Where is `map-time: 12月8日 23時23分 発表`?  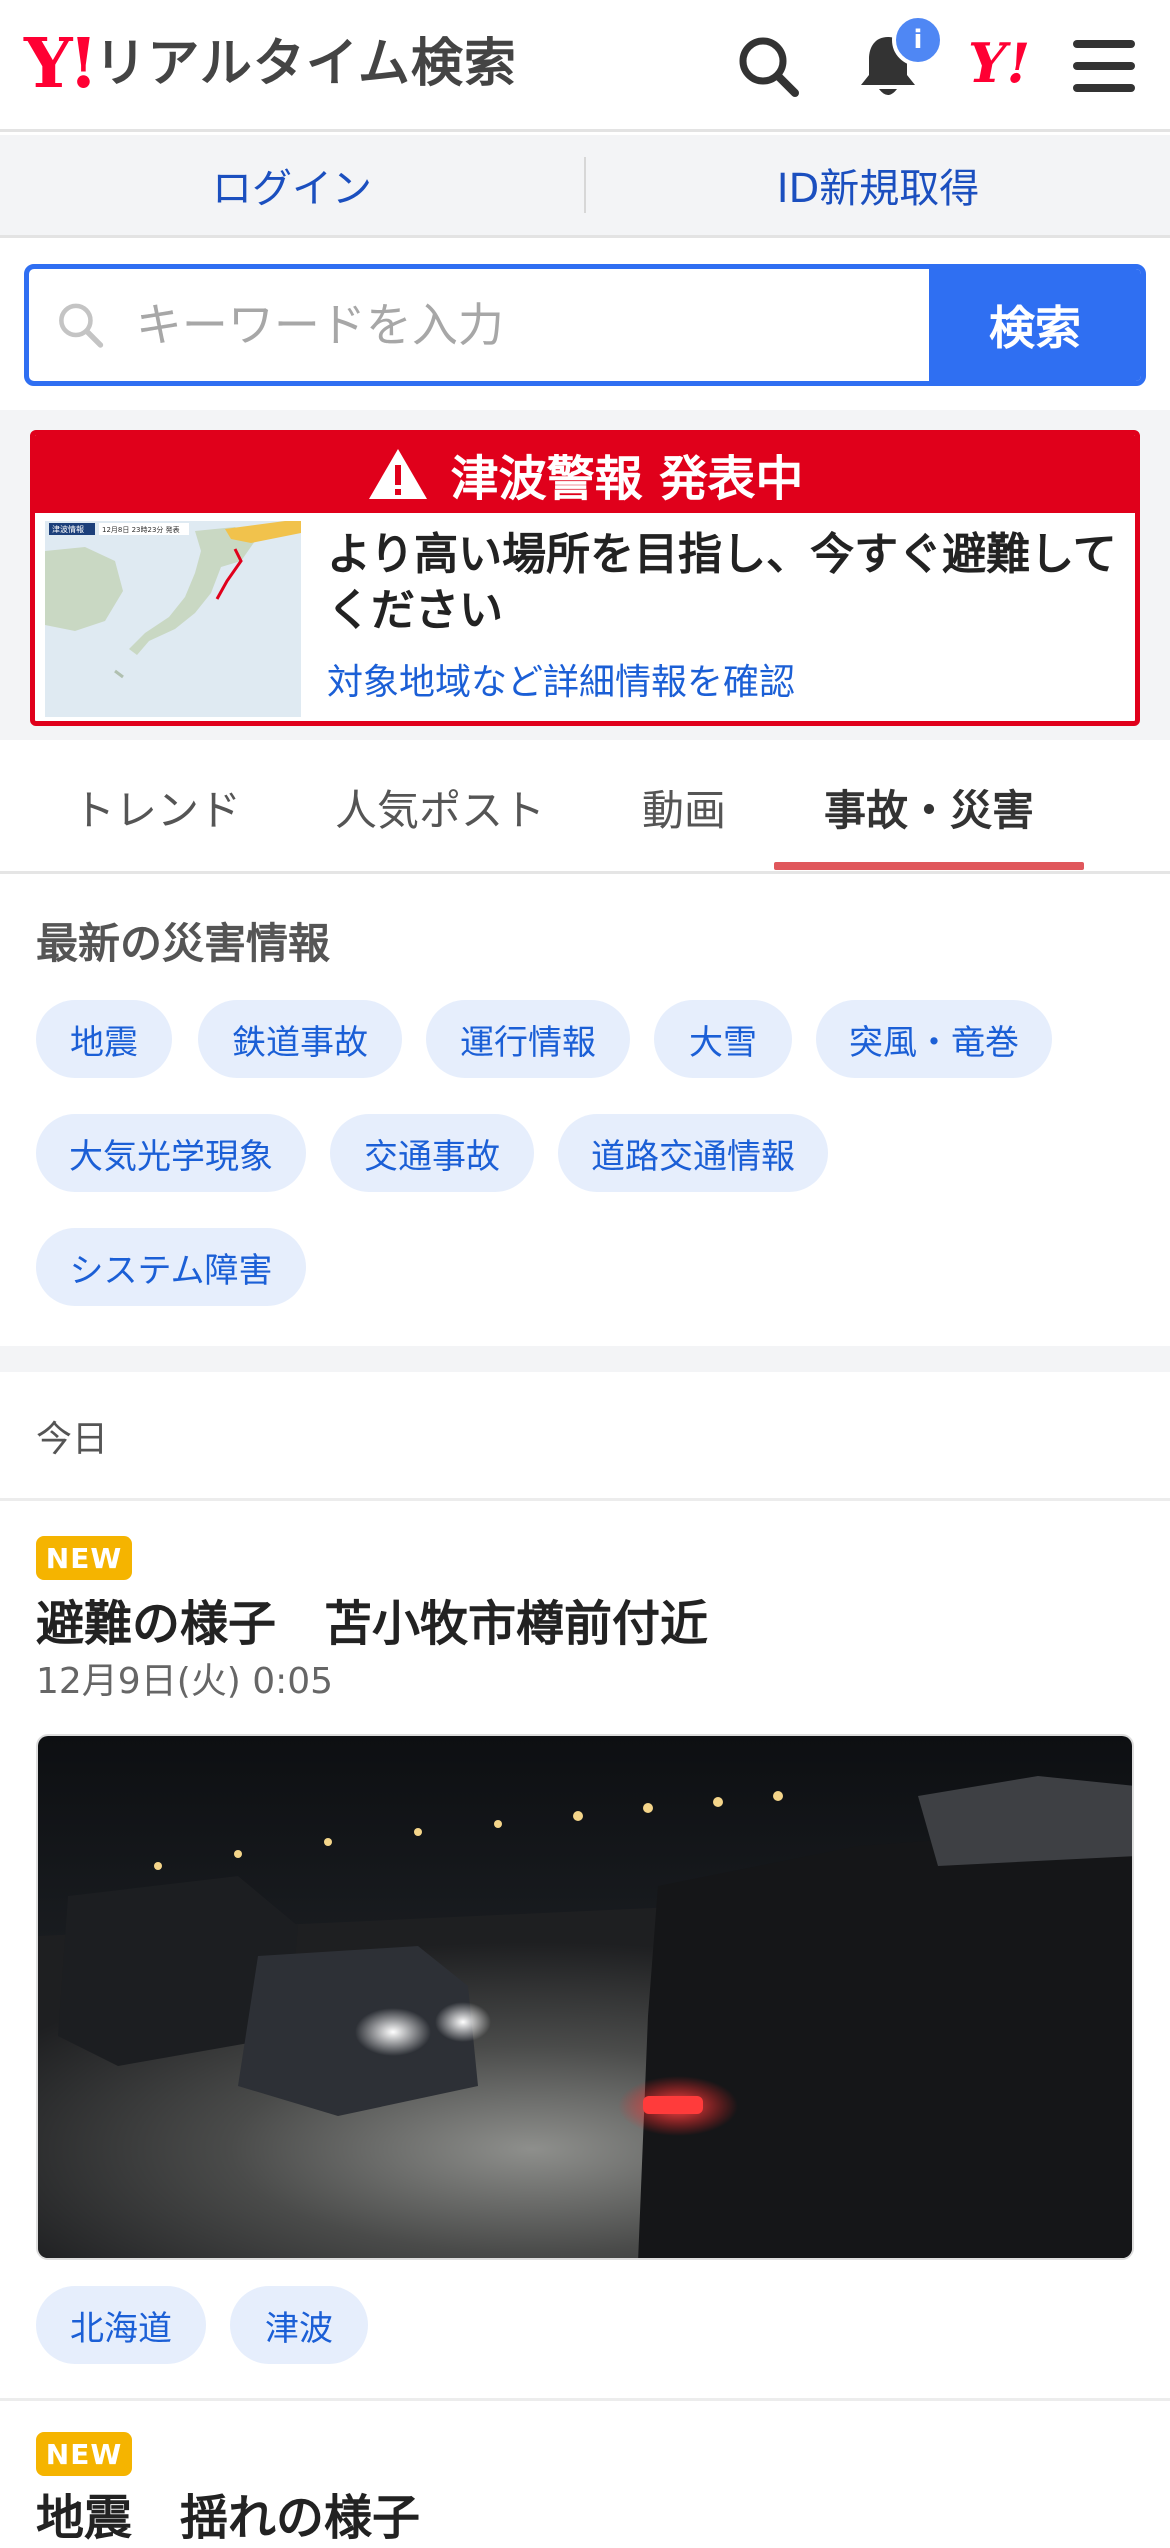 map-time: 12月8日 23時23分 発表 is located at coordinates (141, 529).